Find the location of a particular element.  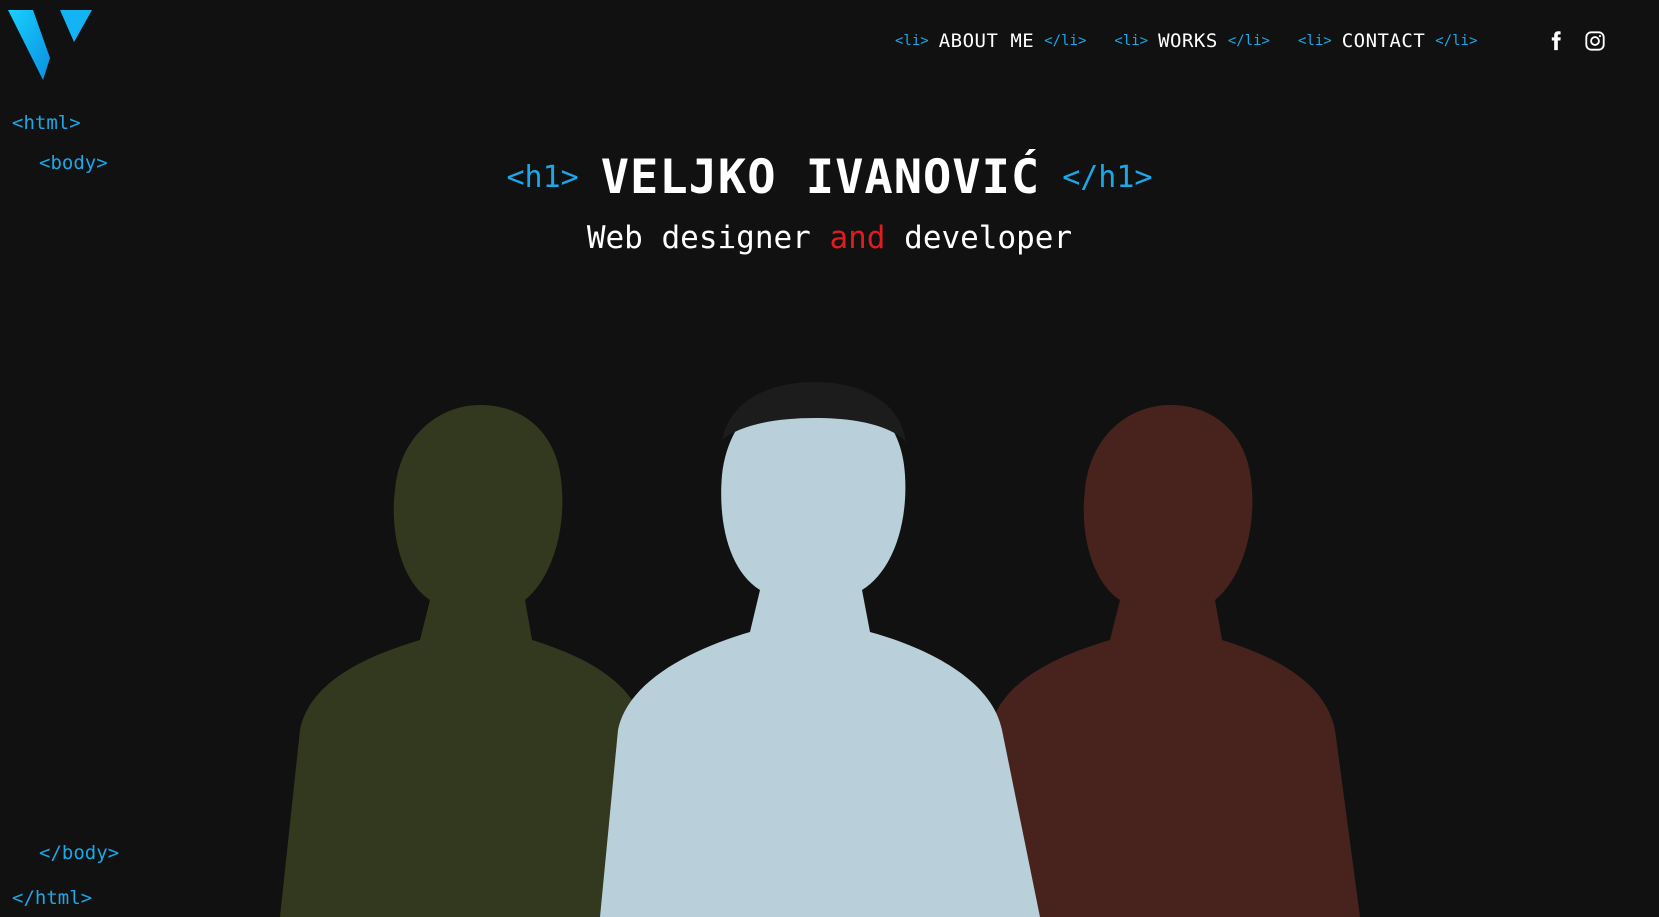

html-open-tag: <html> is located at coordinates (46, 123).